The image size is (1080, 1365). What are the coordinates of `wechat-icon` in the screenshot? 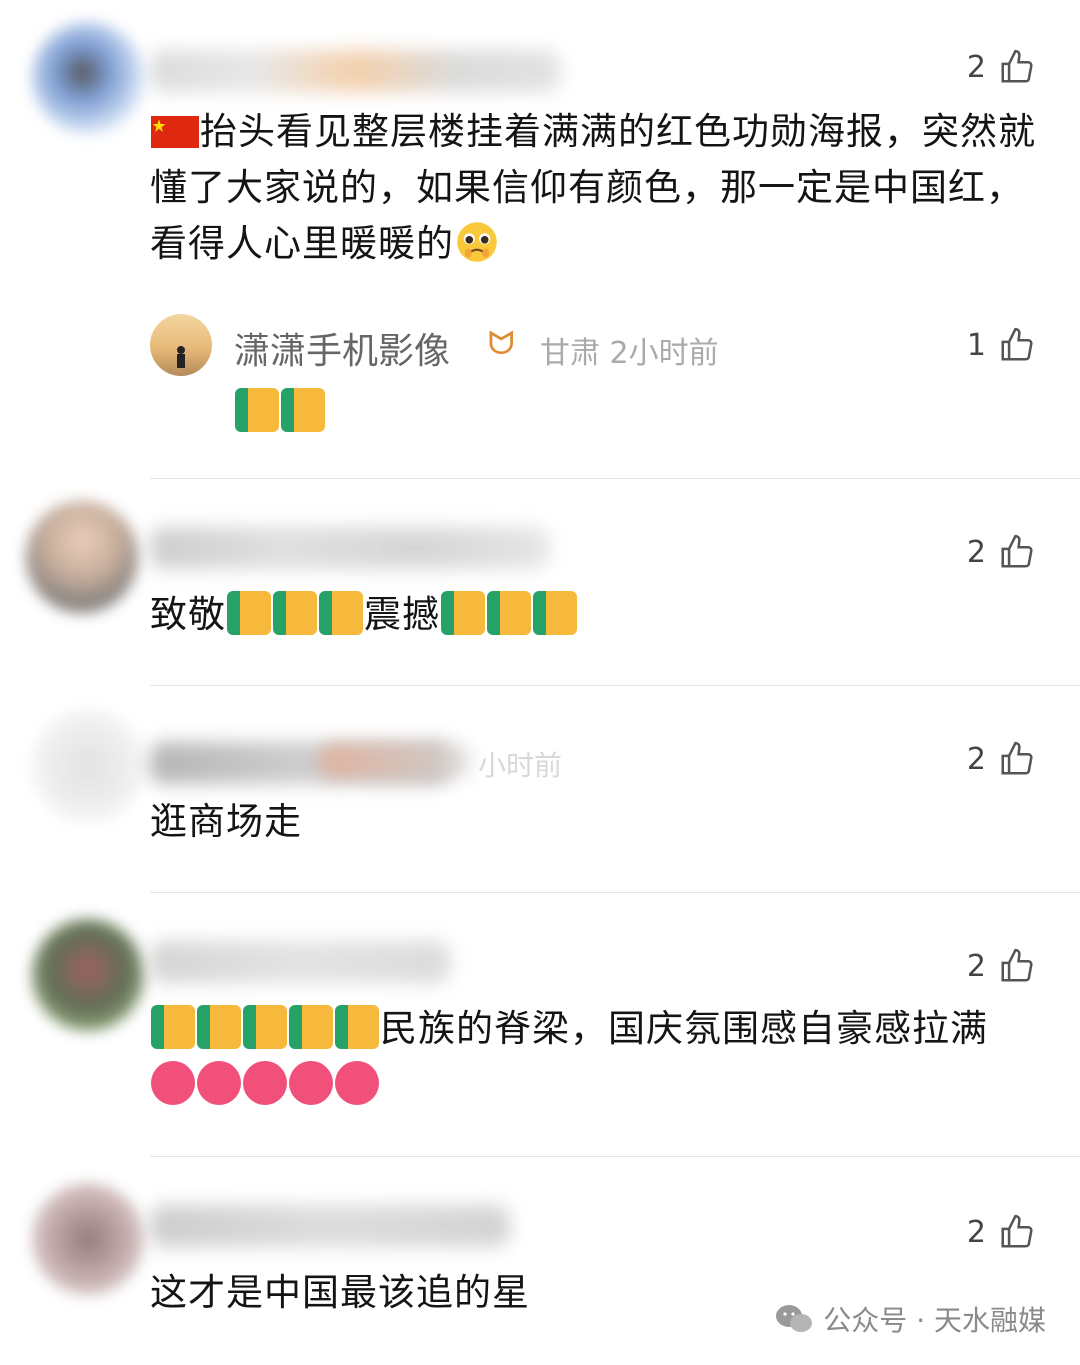 It's located at (794, 1318).